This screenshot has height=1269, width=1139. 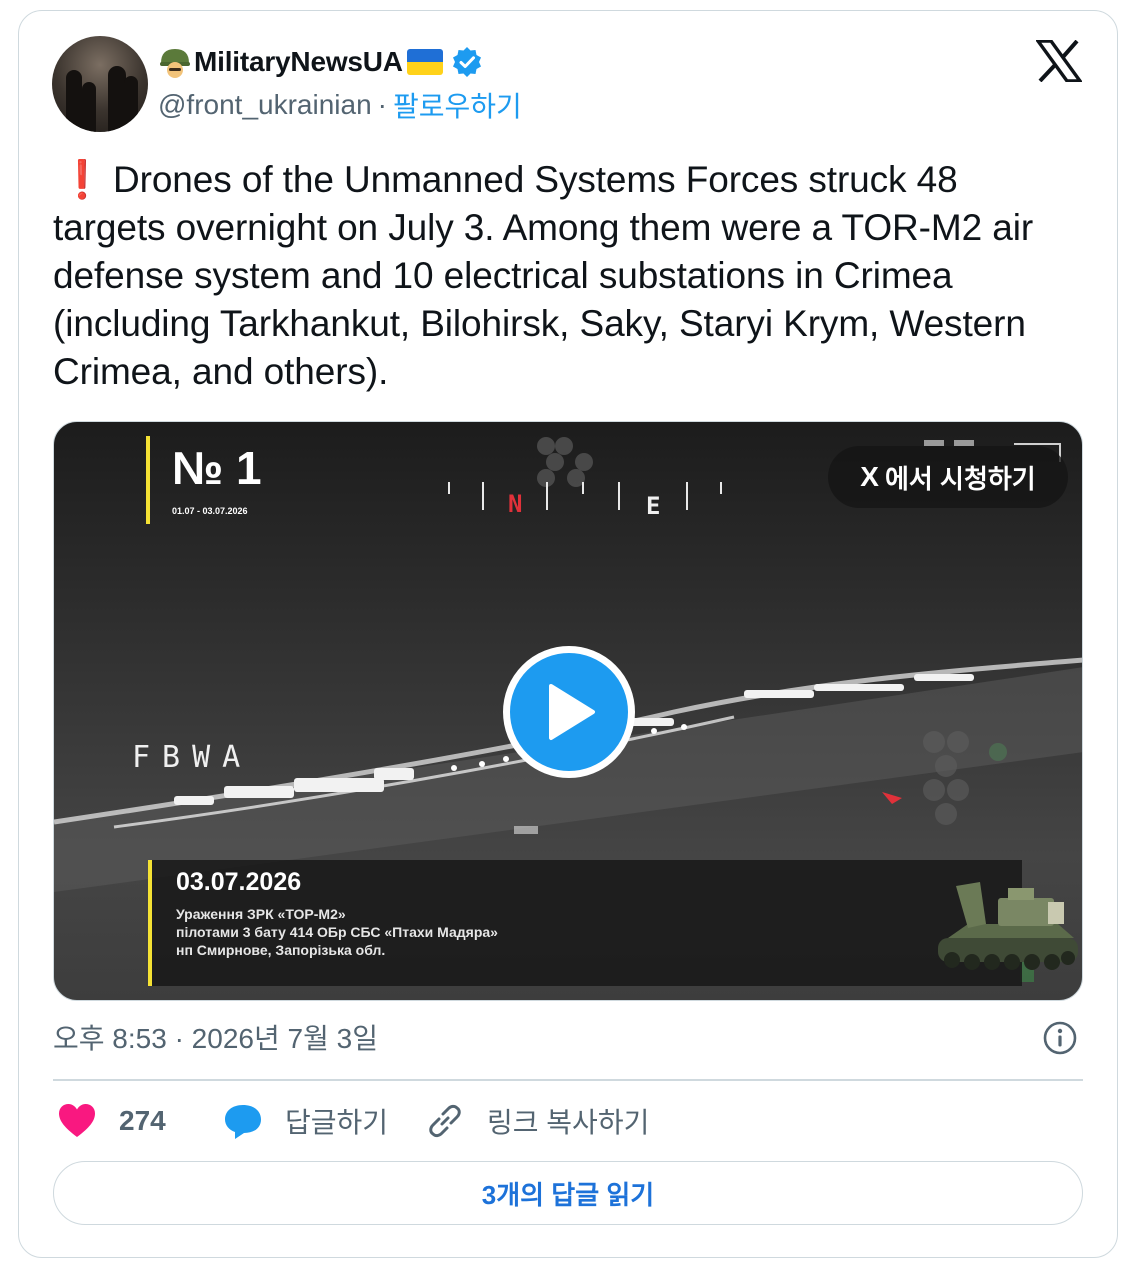 I want to click on tor-m2-vehicle-image, so click(x=1008, y=926).